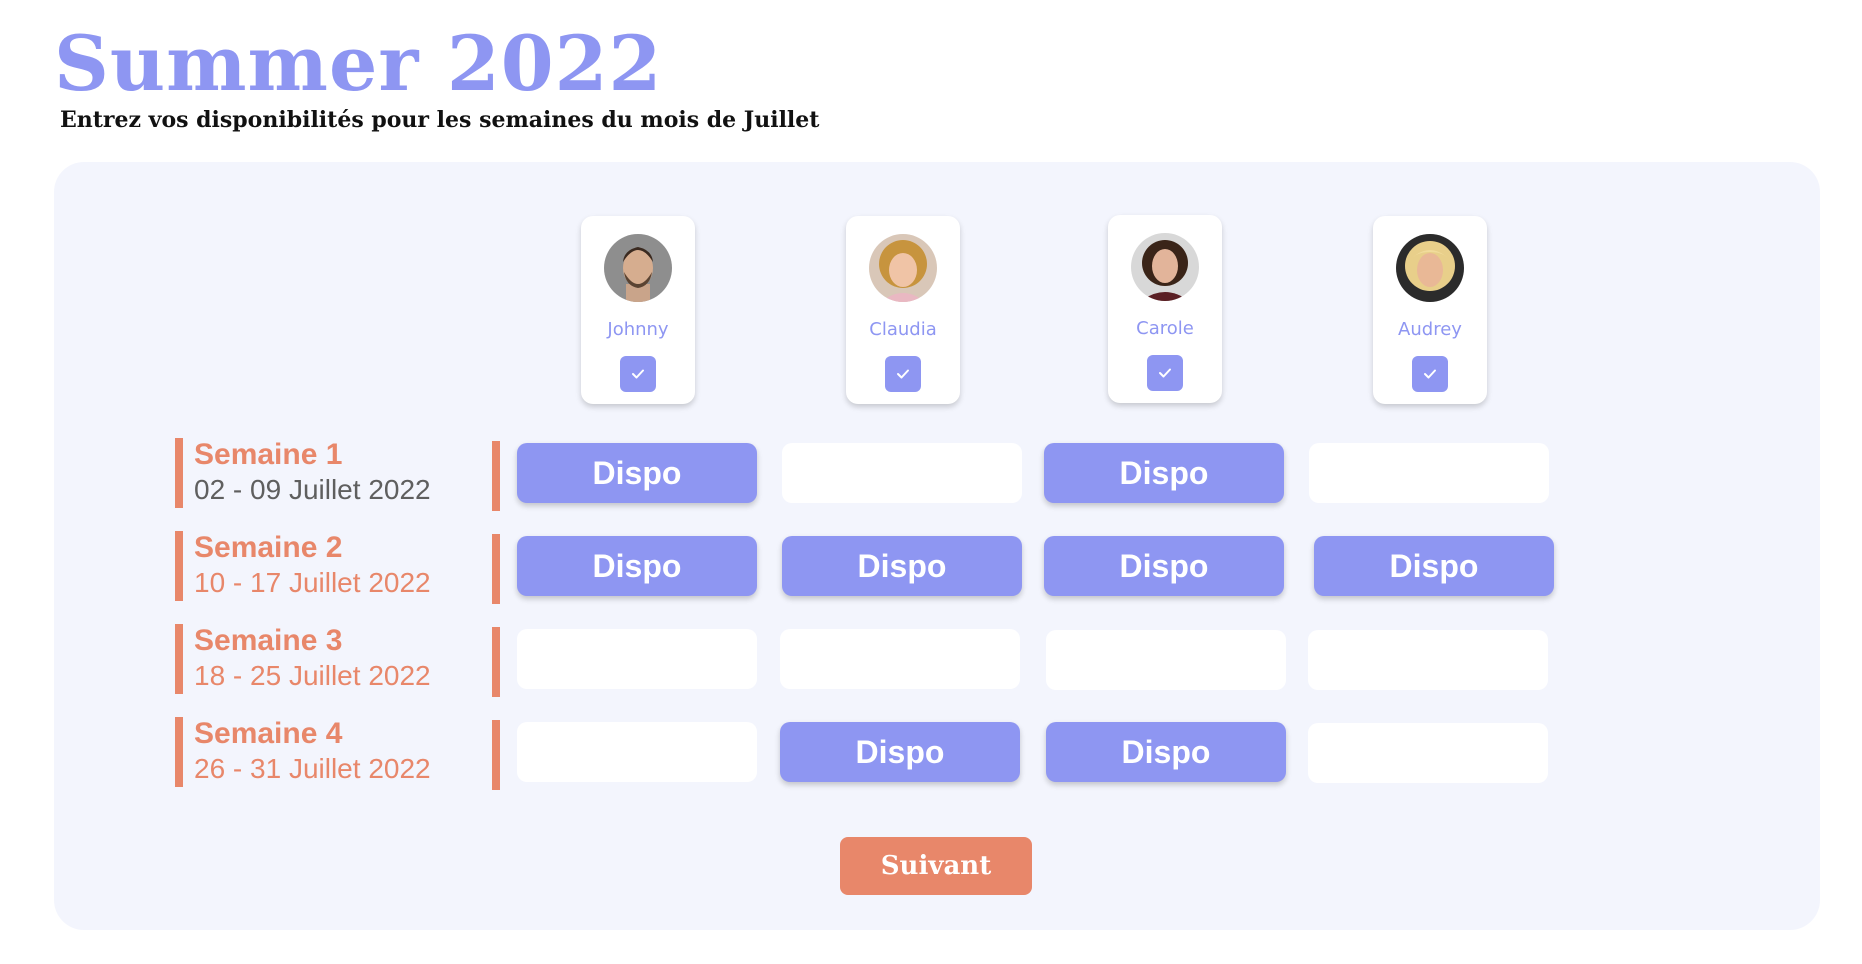 This screenshot has width=1862, height=964. I want to click on week-2-separator, so click(496, 569).